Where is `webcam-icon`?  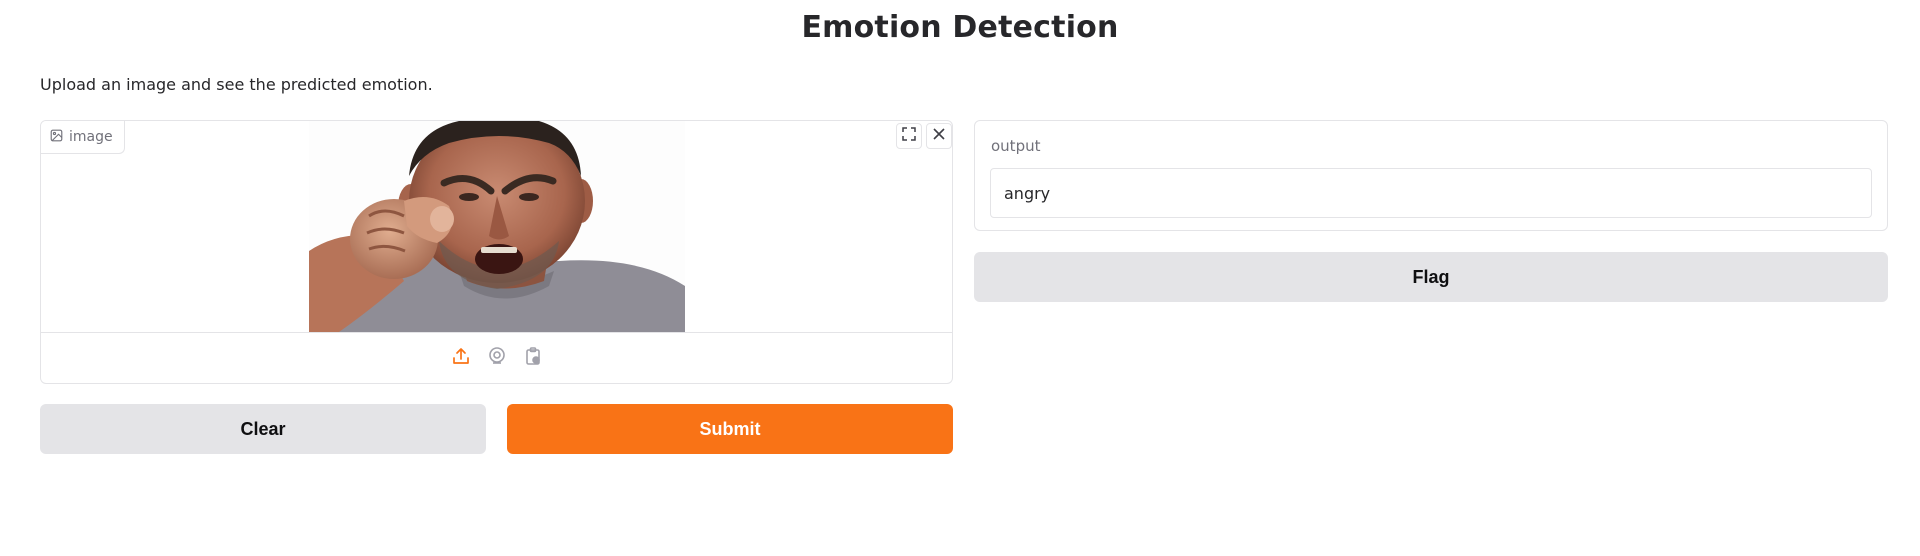
webcam-icon is located at coordinates (497, 358).